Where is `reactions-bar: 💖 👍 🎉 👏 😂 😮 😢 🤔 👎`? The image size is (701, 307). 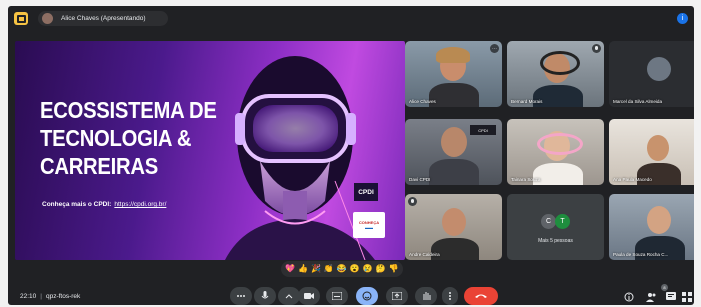
reactions-bar: 💖 👍 🎉 👏 😂 😮 😢 🤔 👎 is located at coordinates (342, 269).